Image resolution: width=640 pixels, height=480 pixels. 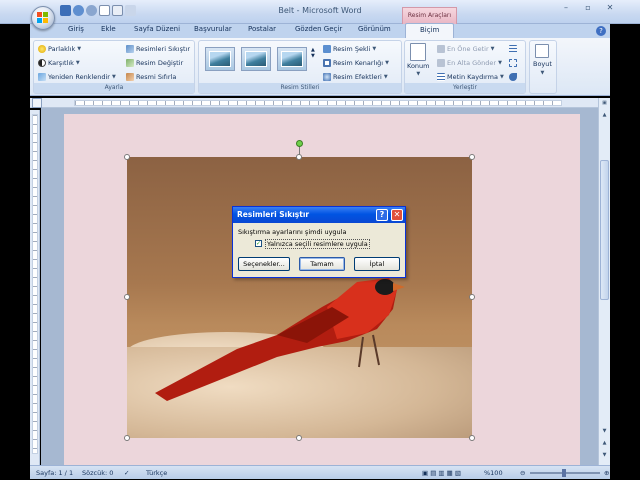 I want to click on change-picture-icon, so click(x=130, y=63).